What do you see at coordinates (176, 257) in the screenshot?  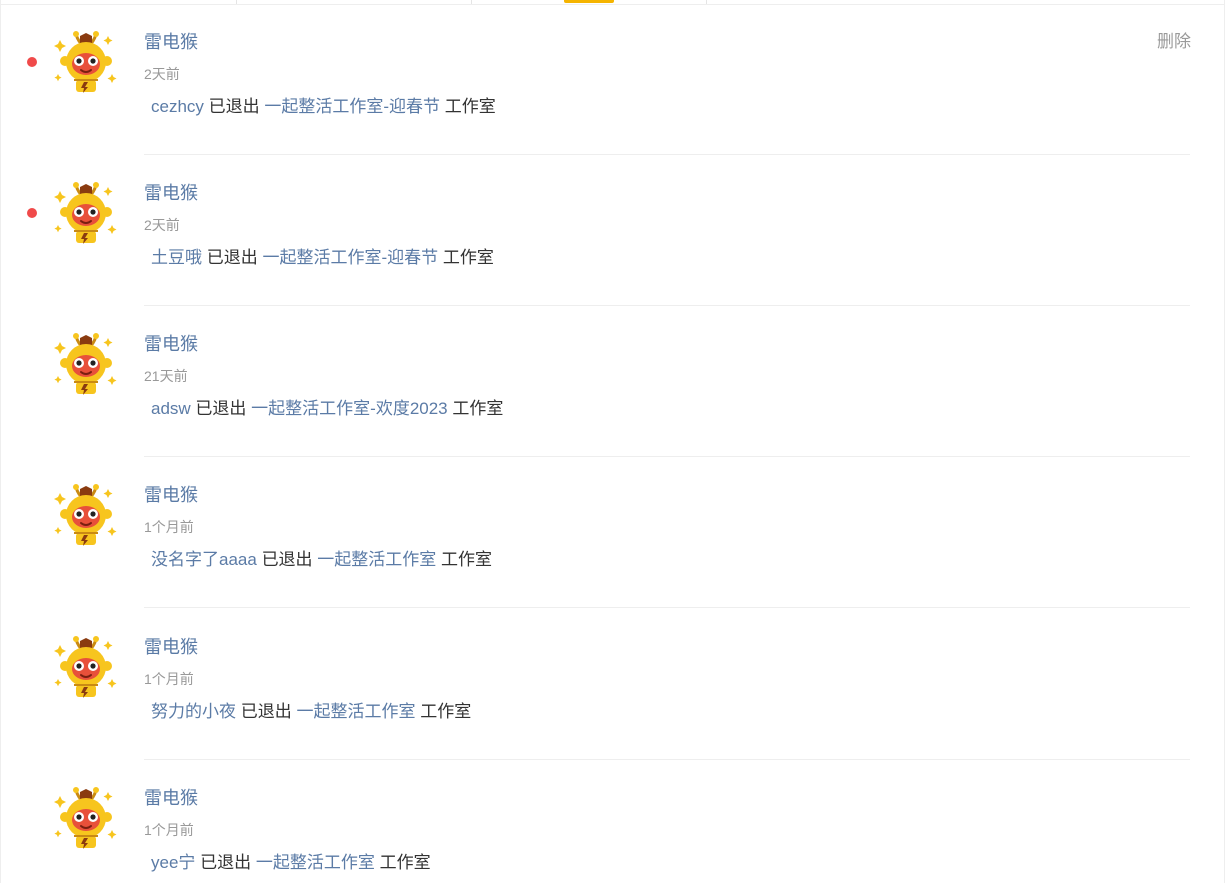 I see `user-link: 土豆哦` at bounding box center [176, 257].